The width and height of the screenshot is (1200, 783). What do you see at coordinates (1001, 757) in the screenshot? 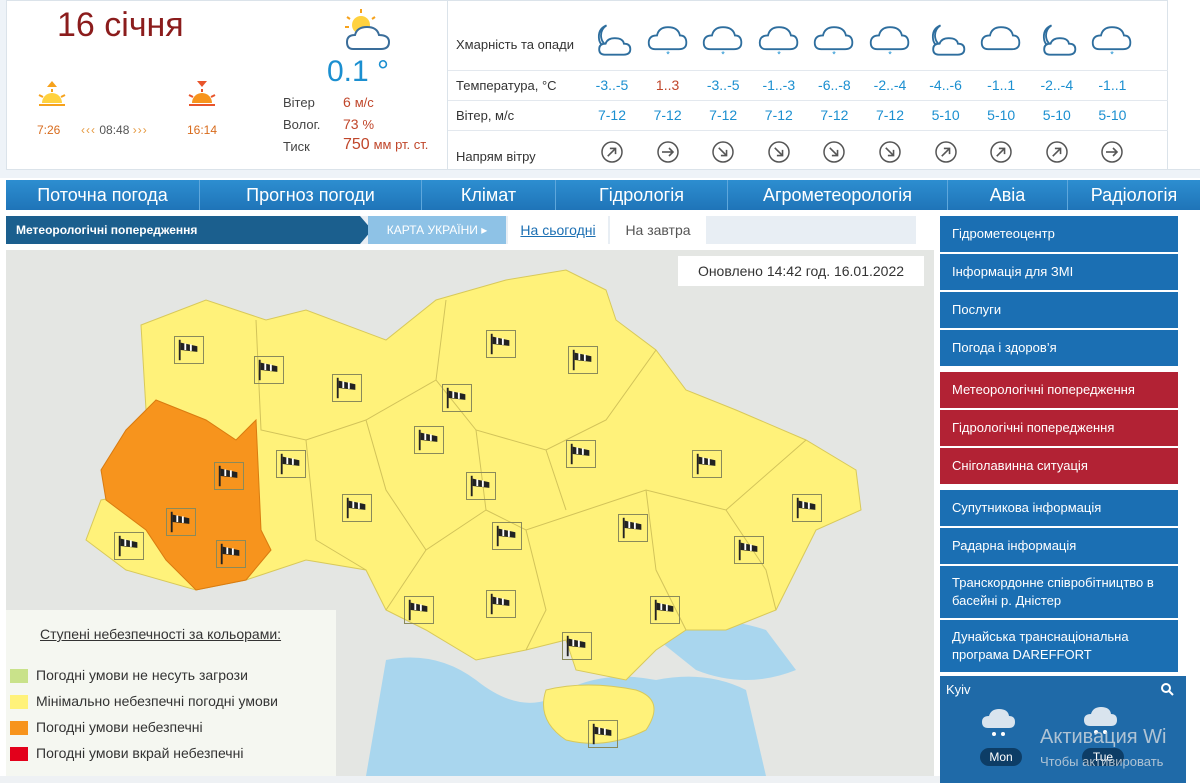
I see `kyiv-day-mon: Mon` at bounding box center [1001, 757].